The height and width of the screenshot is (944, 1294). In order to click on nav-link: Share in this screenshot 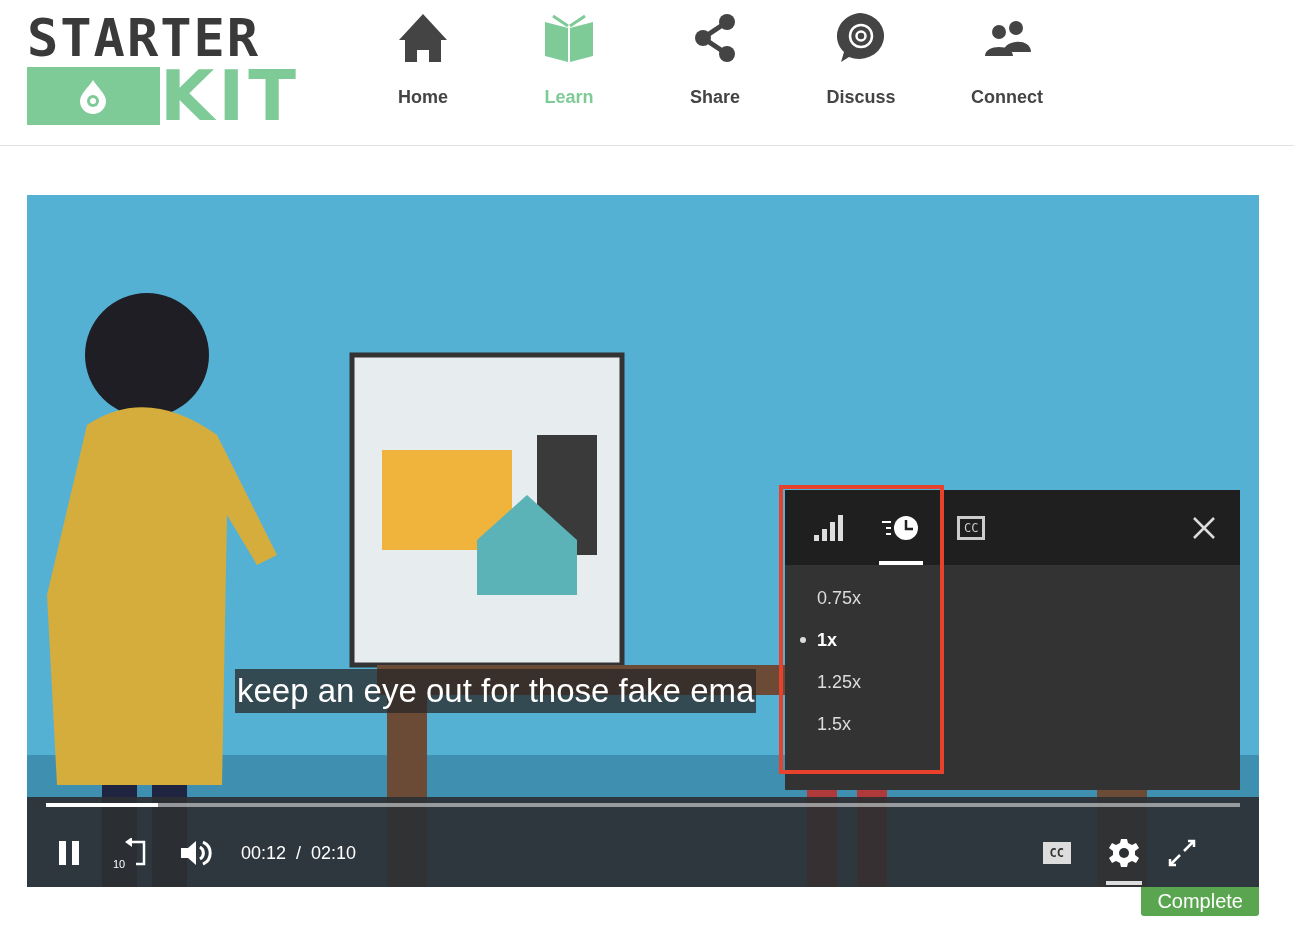, I will do `click(715, 60)`.